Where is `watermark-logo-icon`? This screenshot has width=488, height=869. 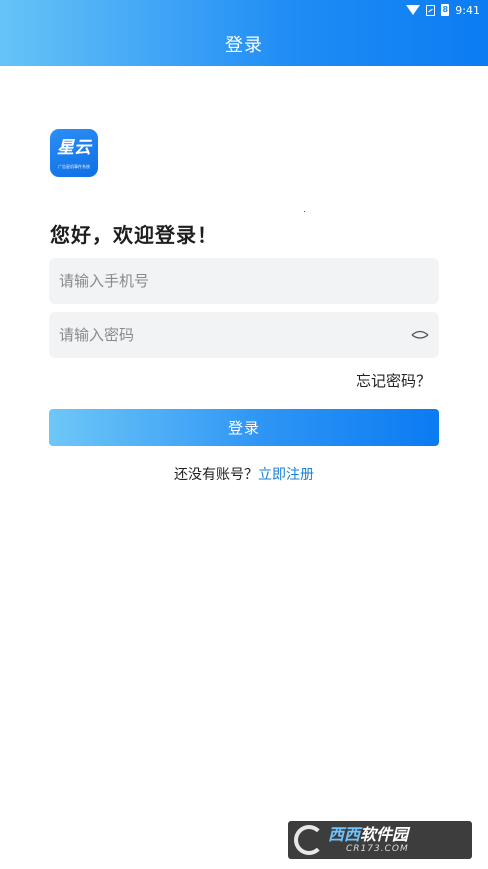
watermark-logo-icon is located at coordinates (309, 840).